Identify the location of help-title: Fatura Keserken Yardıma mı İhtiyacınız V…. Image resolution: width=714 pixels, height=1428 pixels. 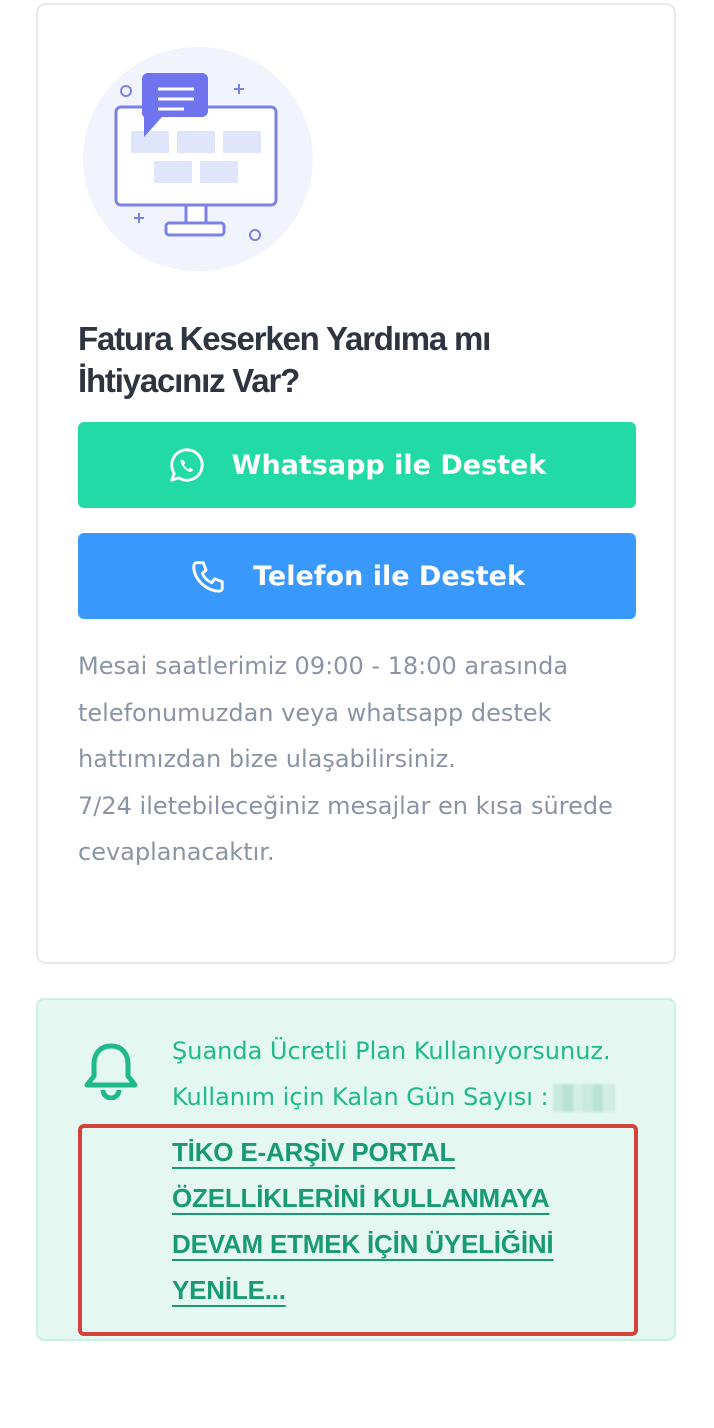
(284, 359).